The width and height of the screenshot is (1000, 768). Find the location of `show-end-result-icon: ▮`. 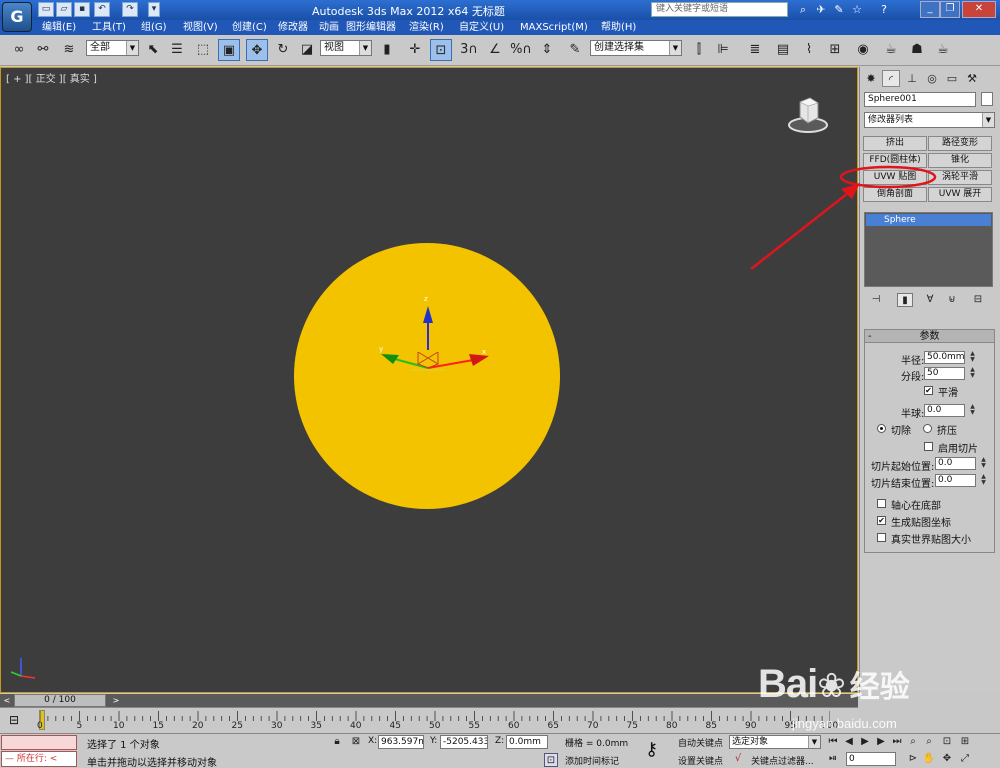

show-end-result-icon: ▮ is located at coordinates (905, 300).